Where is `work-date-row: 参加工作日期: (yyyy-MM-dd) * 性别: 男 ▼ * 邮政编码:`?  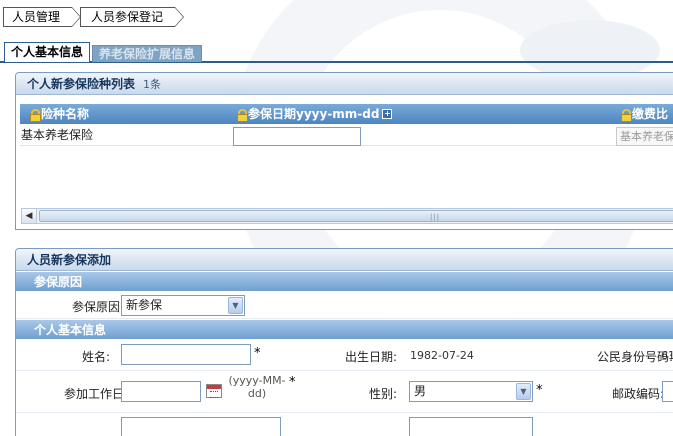
work-date-row: 参加工作日期: (yyyy-MM-dd) * 性别: 男 ▼ * 邮政编码: is located at coordinates (344, 392).